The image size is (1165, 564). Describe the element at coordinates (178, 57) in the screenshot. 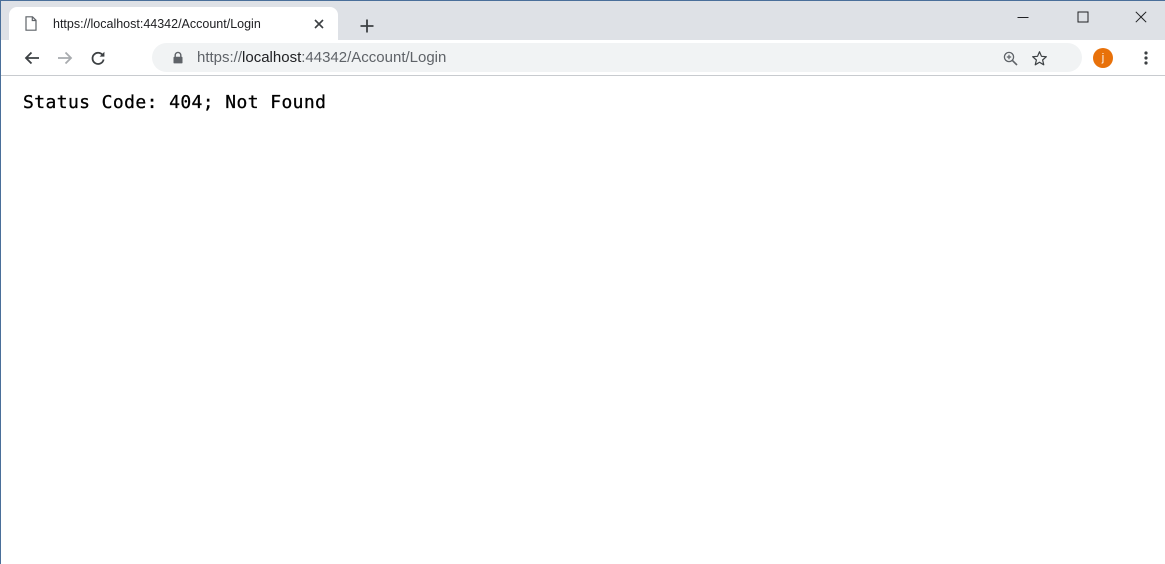

I see `lock-icon` at that location.